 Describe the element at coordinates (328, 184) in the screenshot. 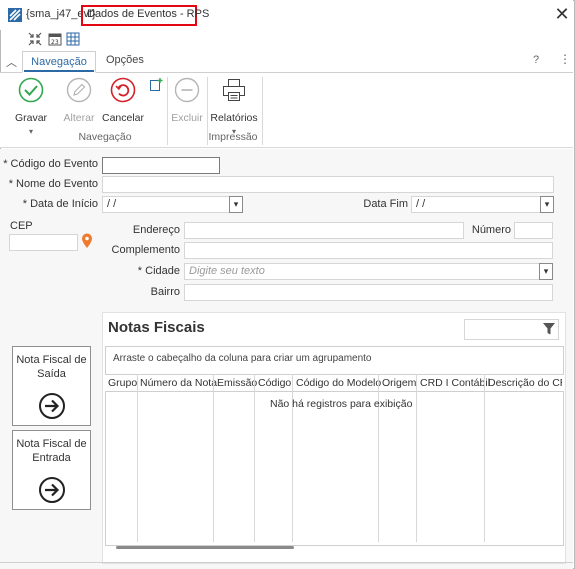

I see `nome-evento-field` at that location.